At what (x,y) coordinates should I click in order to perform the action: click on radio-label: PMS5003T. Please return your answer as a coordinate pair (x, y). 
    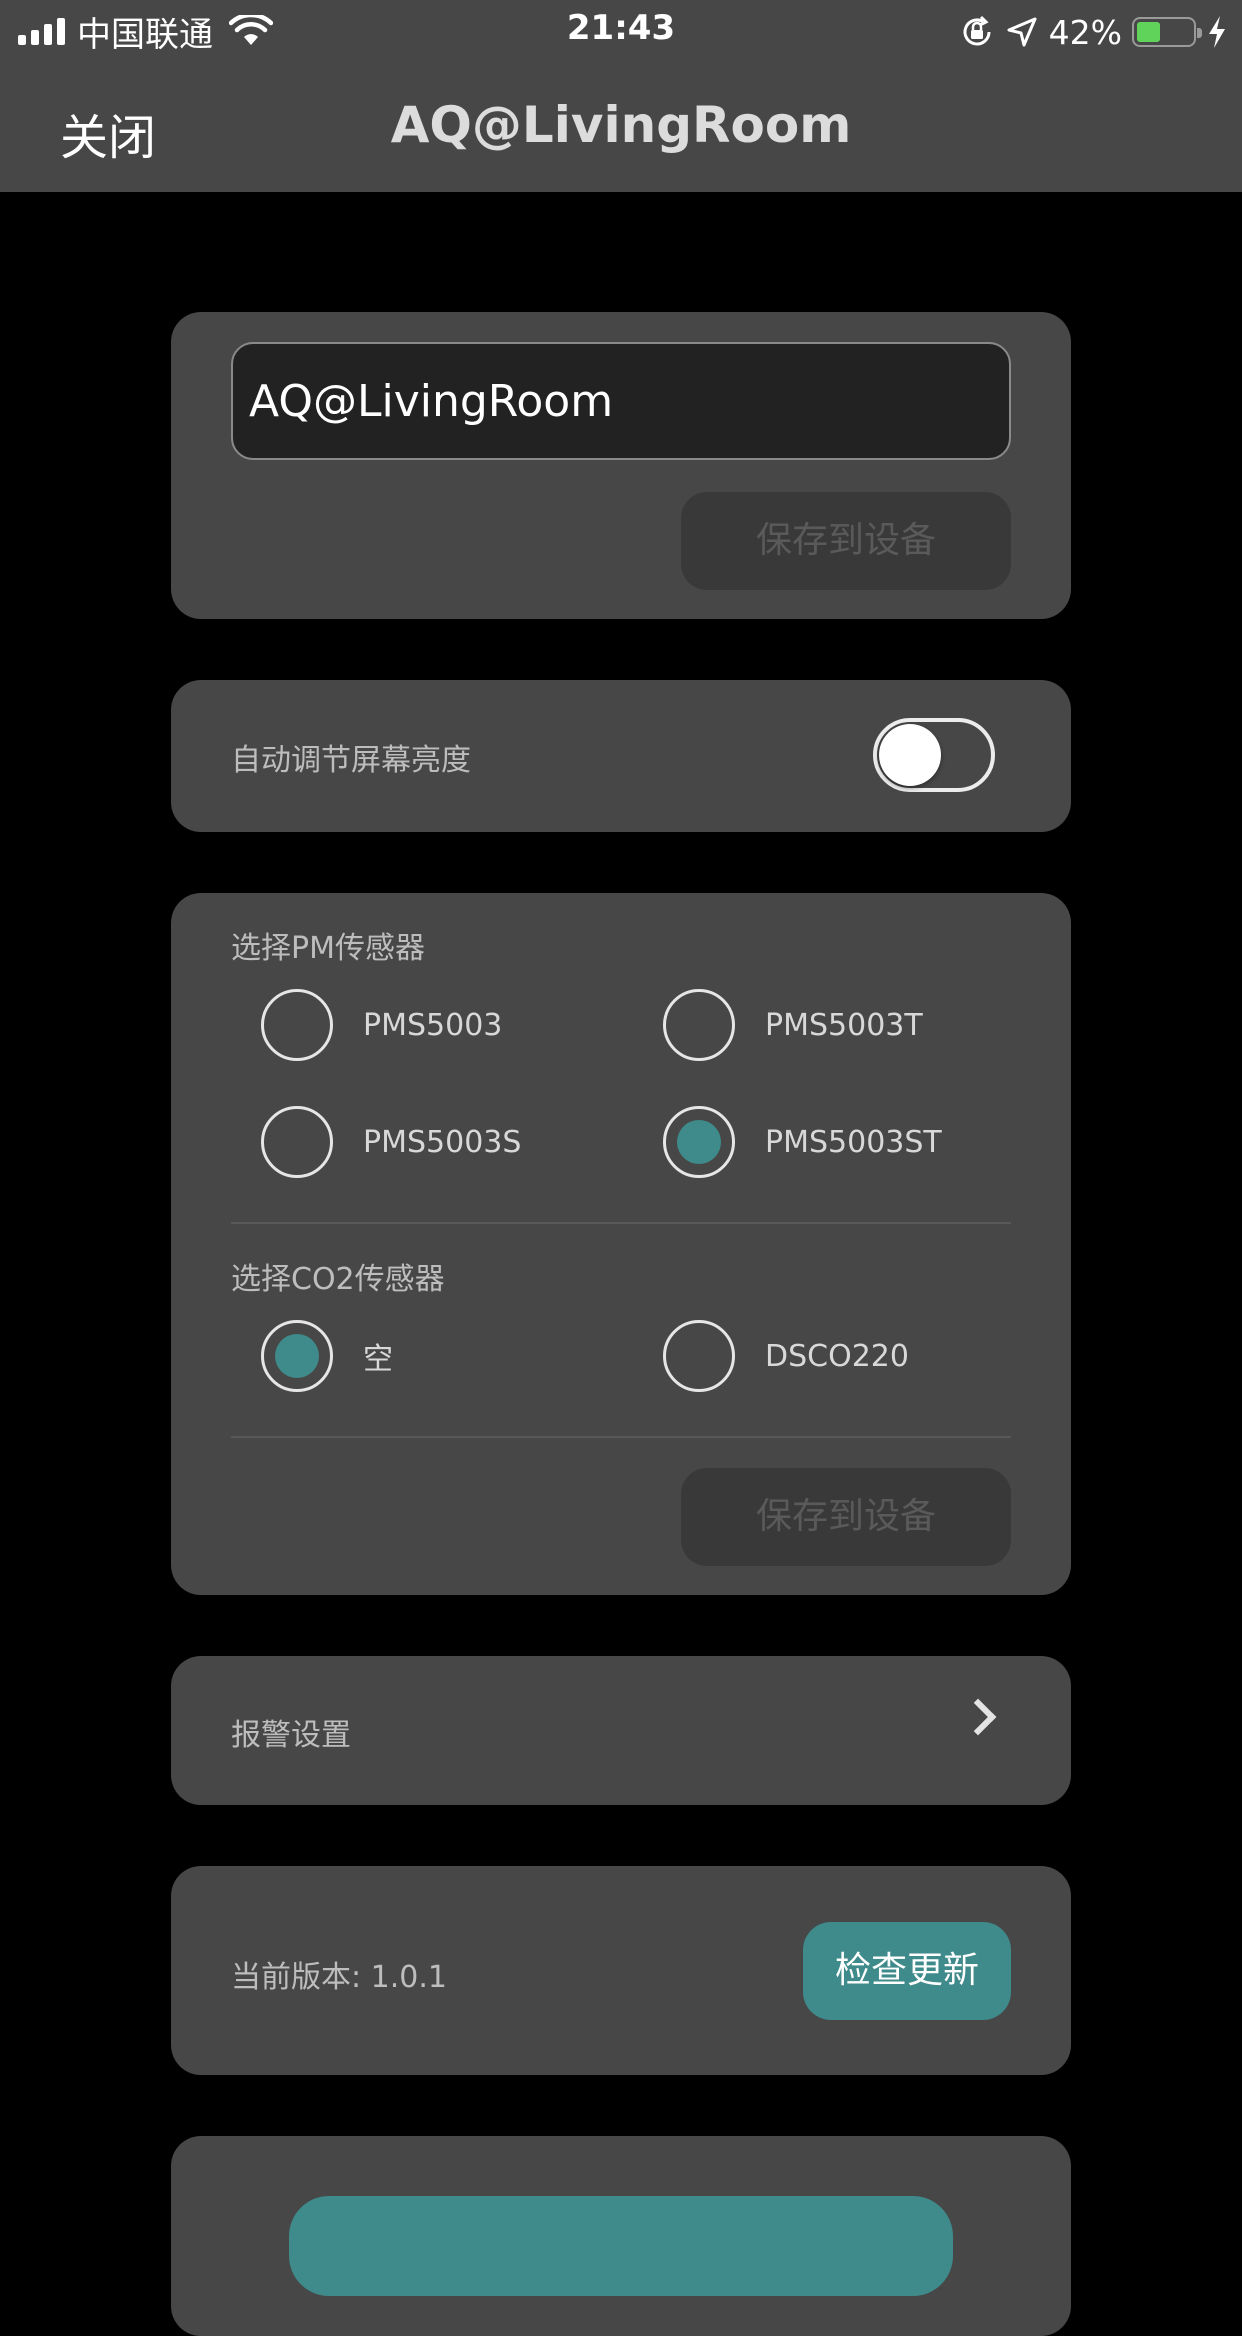
    Looking at the image, I should click on (844, 1025).